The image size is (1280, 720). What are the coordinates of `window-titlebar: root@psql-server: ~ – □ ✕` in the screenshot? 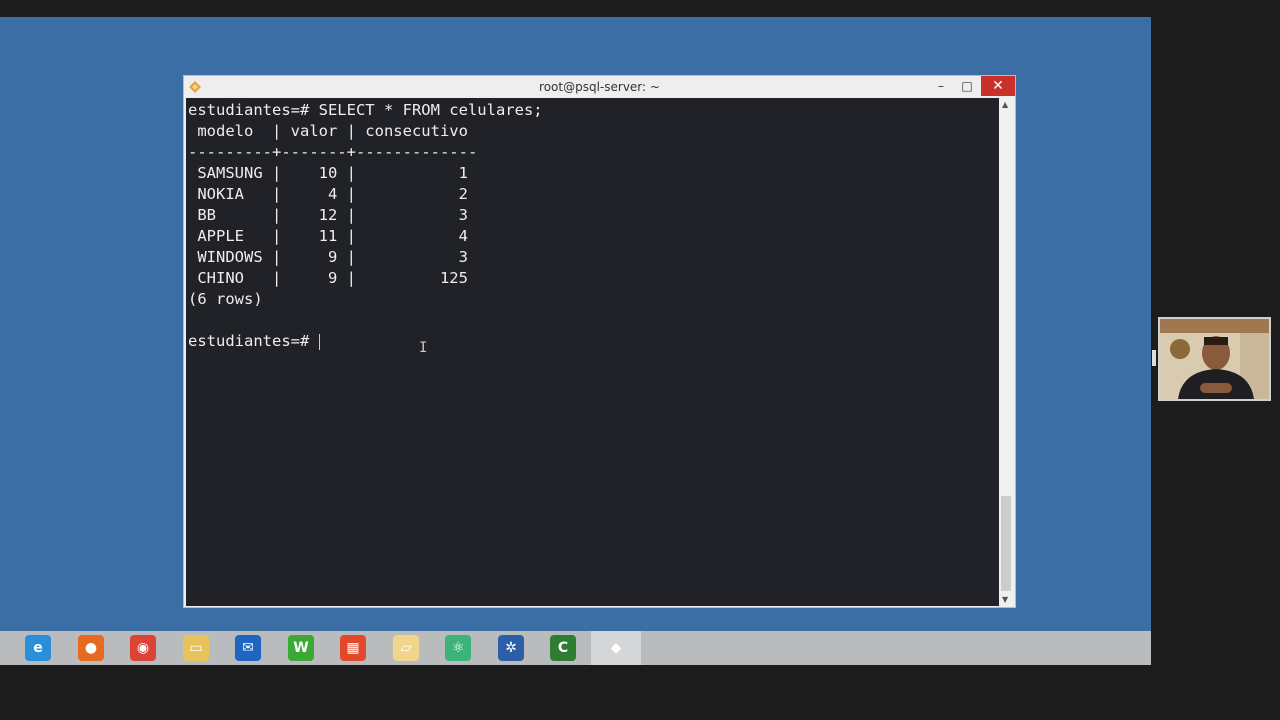 It's located at (599, 87).